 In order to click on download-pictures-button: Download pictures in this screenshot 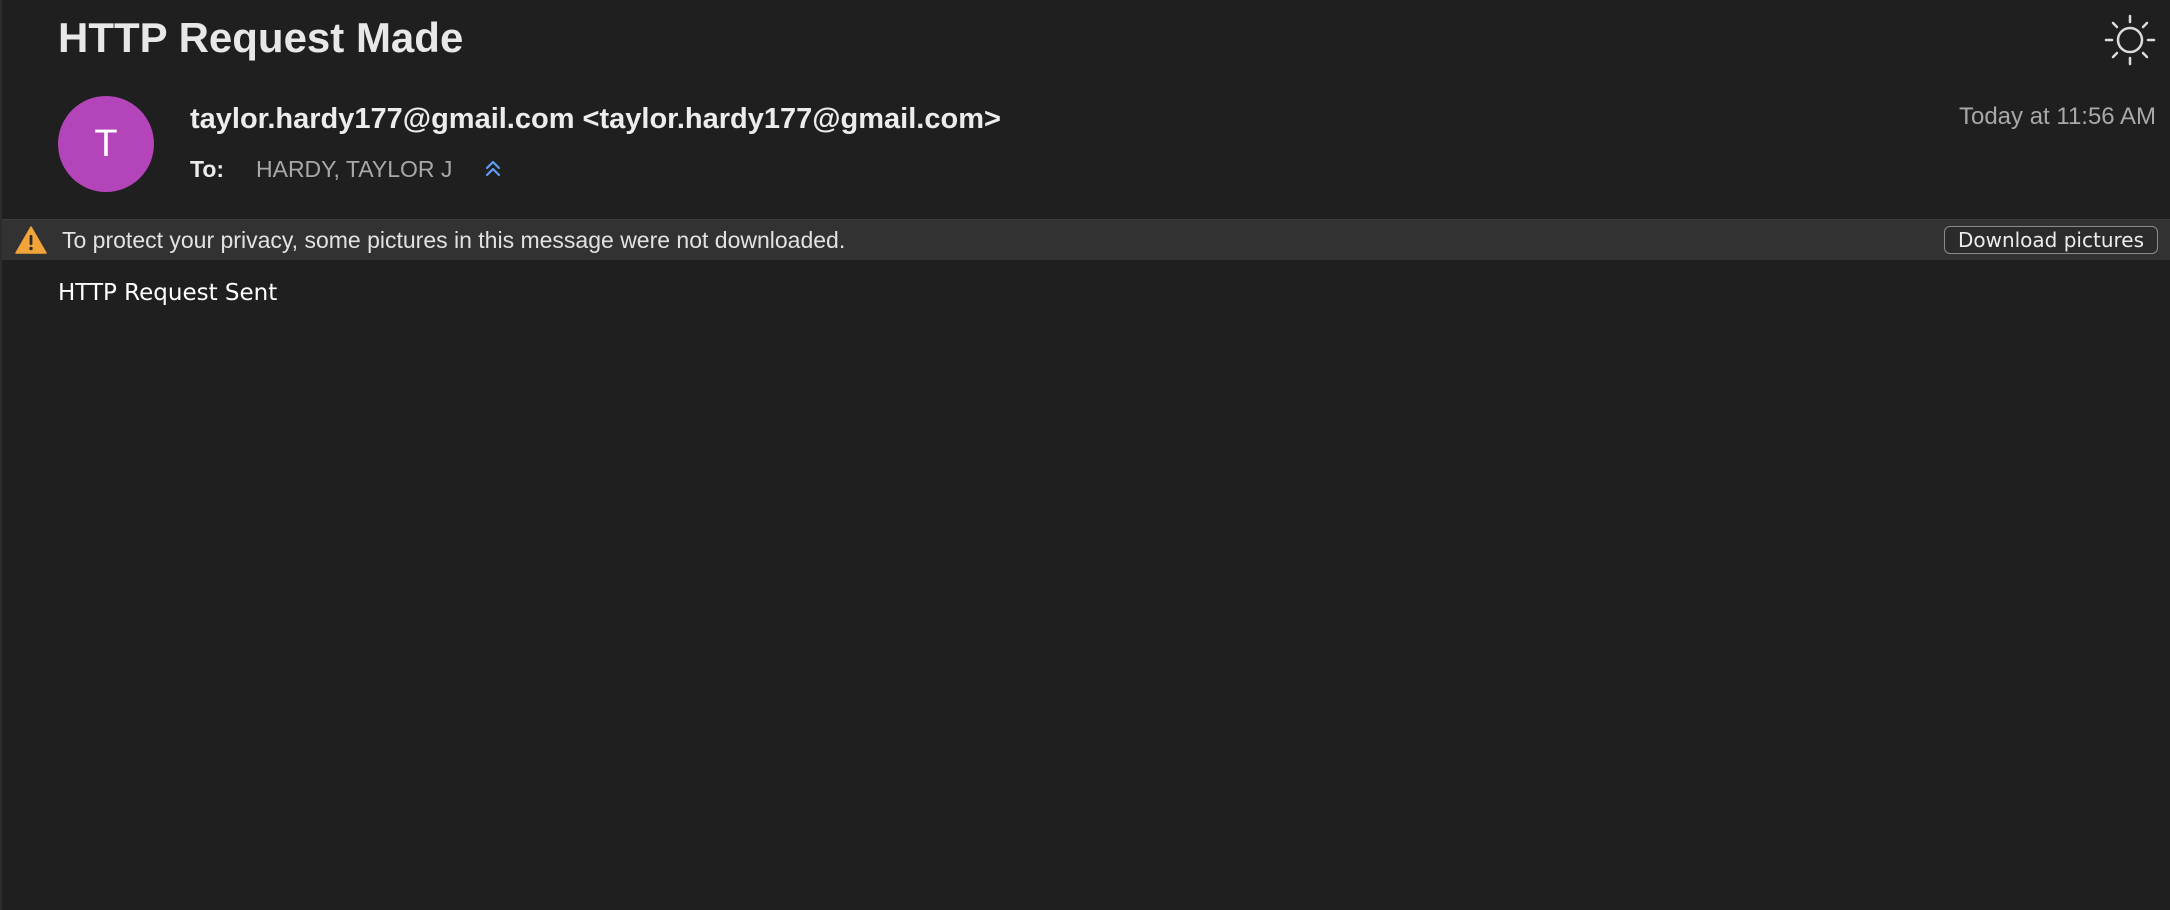, I will do `click(2050, 240)`.